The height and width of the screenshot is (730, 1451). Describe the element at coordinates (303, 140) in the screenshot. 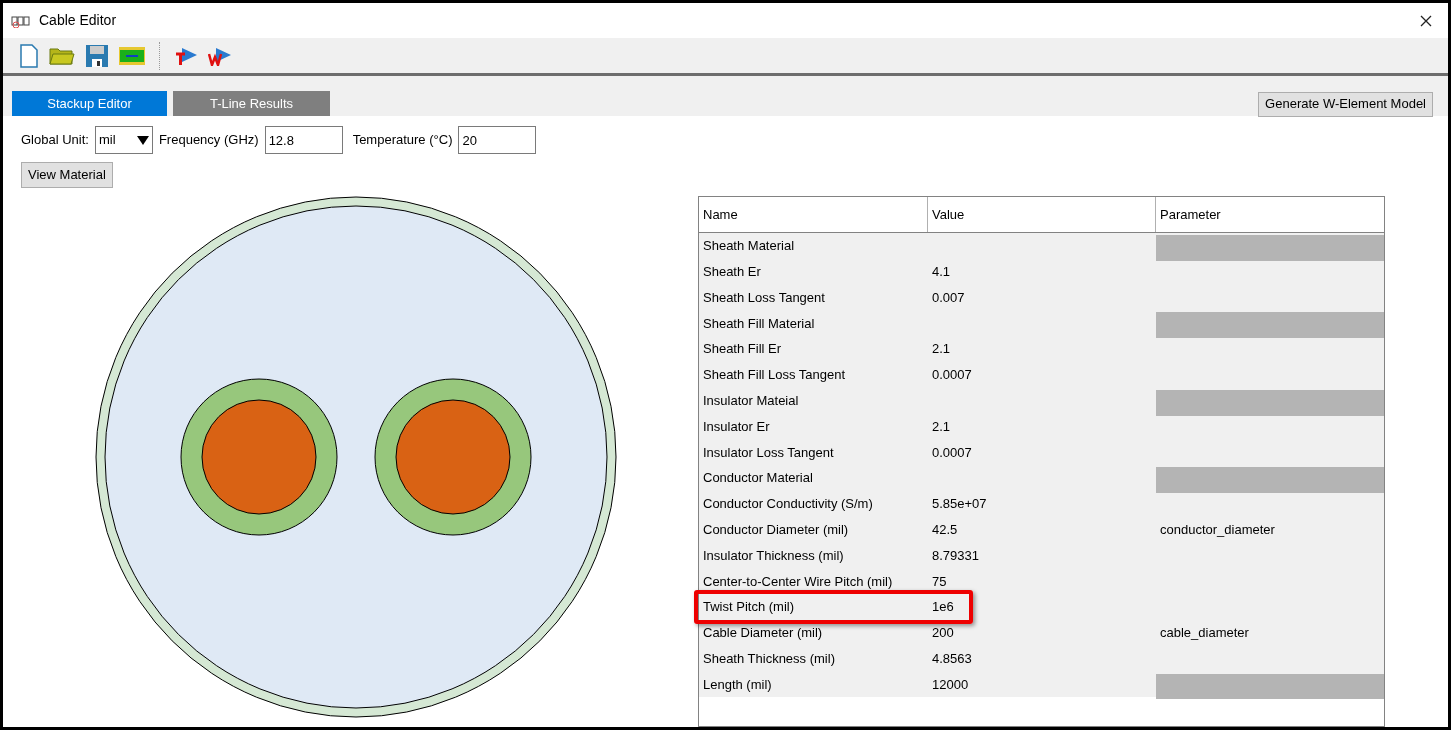

I see `frequency-field: 12.8` at that location.